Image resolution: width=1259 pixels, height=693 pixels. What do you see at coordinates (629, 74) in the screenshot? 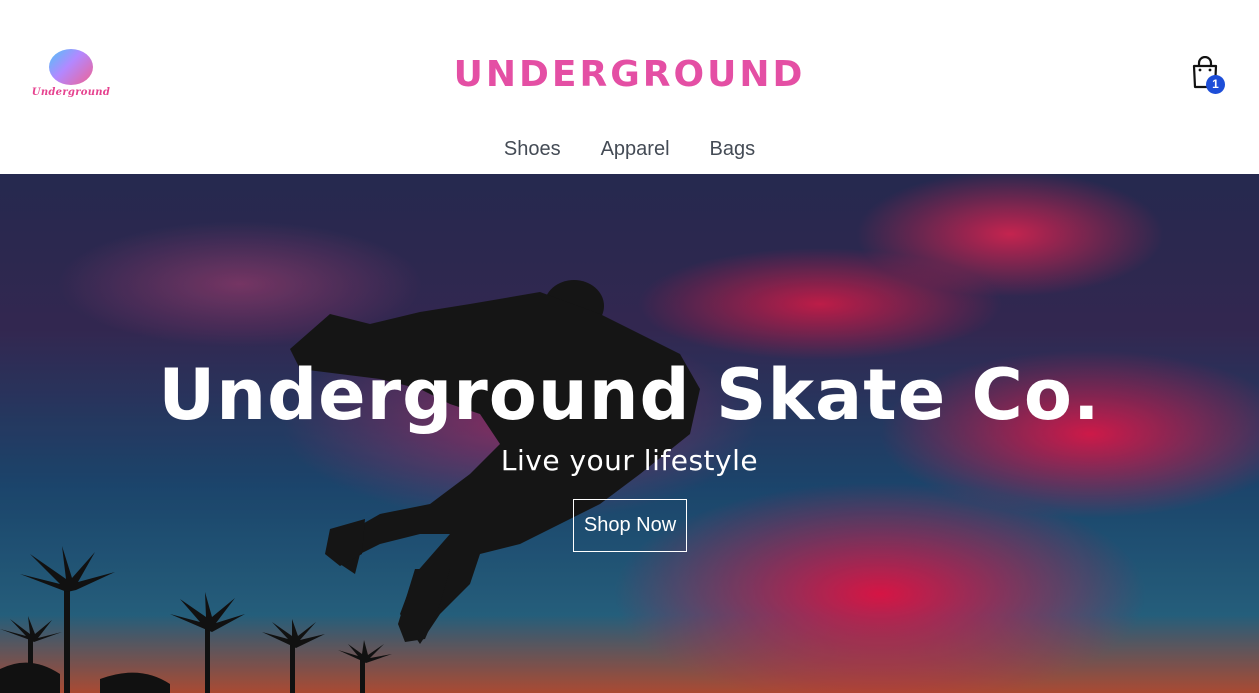
I see `brand-title: UNDERGROUND` at bounding box center [629, 74].